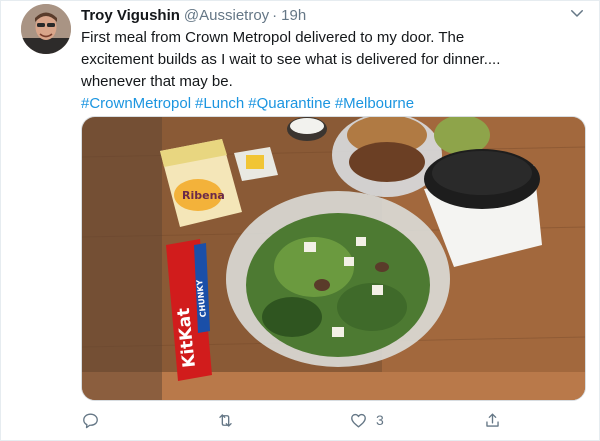 The height and width of the screenshot is (441, 600). Describe the element at coordinates (219, 103) in the screenshot. I see `hashtag-link: #Lunch` at that location.